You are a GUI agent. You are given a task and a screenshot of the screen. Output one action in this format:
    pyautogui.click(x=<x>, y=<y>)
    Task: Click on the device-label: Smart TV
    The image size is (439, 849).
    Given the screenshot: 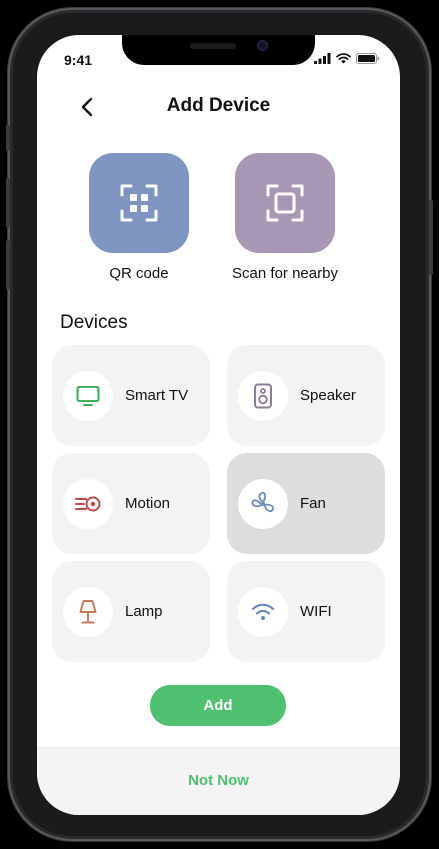 What is the action you would take?
    pyautogui.click(x=157, y=395)
    